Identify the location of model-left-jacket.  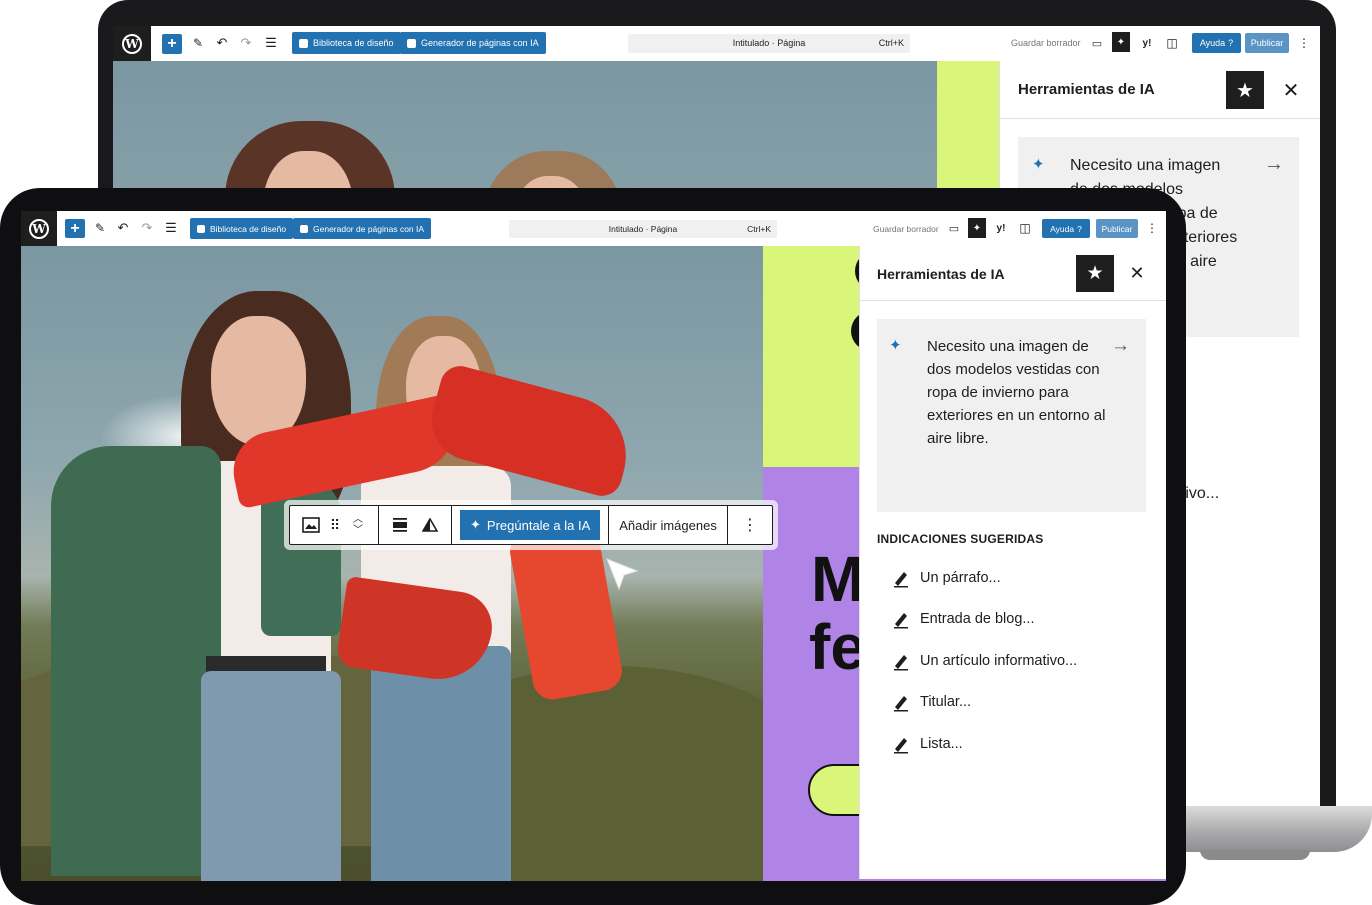
(136, 661).